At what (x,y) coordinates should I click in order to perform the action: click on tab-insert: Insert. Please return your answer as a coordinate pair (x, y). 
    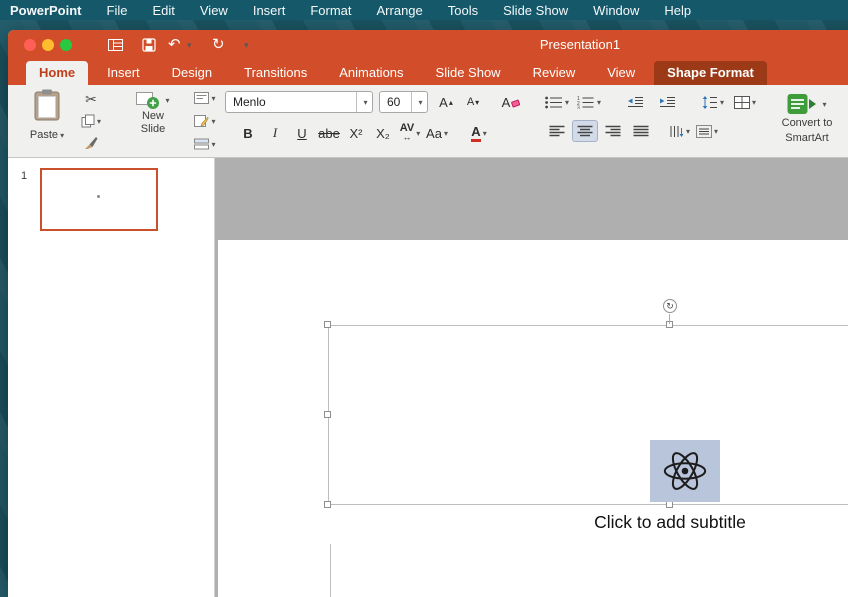
    Looking at the image, I should click on (123, 73).